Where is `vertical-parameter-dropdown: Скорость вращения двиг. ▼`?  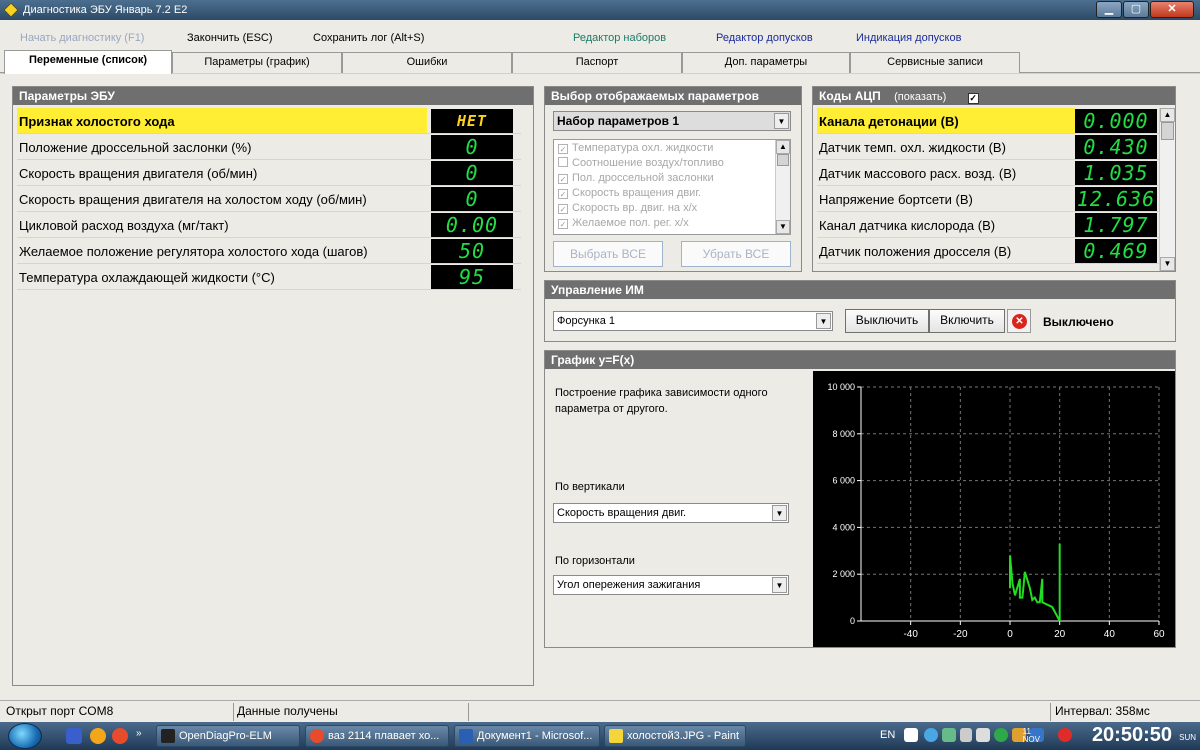 vertical-parameter-dropdown: Скорость вращения двиг. ▼ is located at coordinates (671, 513).